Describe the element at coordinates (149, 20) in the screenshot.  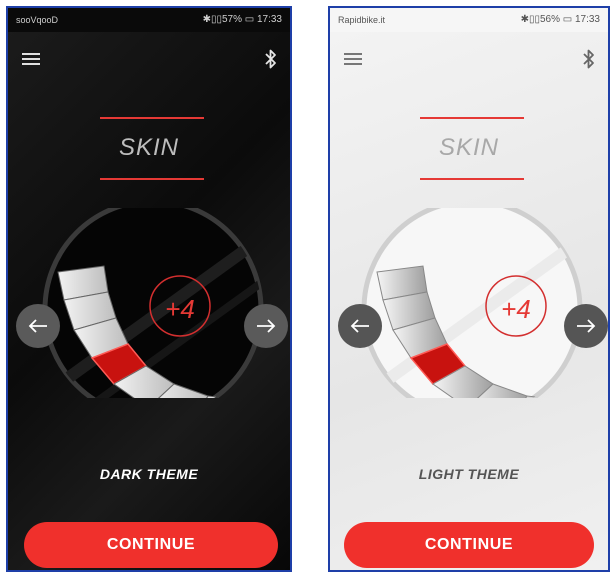
I see `status-bar: sooVqooD ✱▯▯57% ▭ 17:33` at that location.